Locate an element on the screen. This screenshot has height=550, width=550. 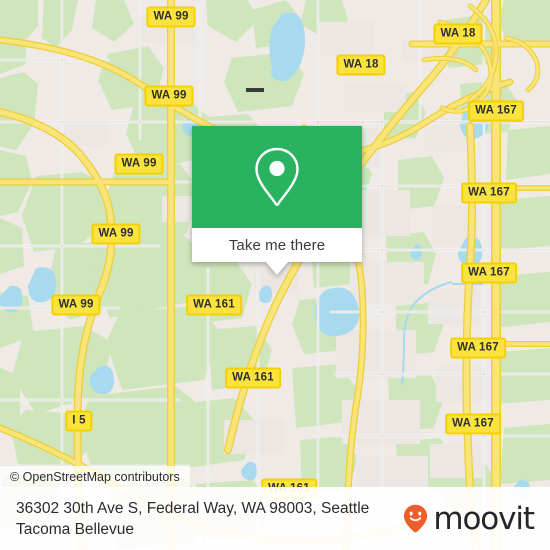
moovit-brand: moovit is located at coordinates (469, 518).